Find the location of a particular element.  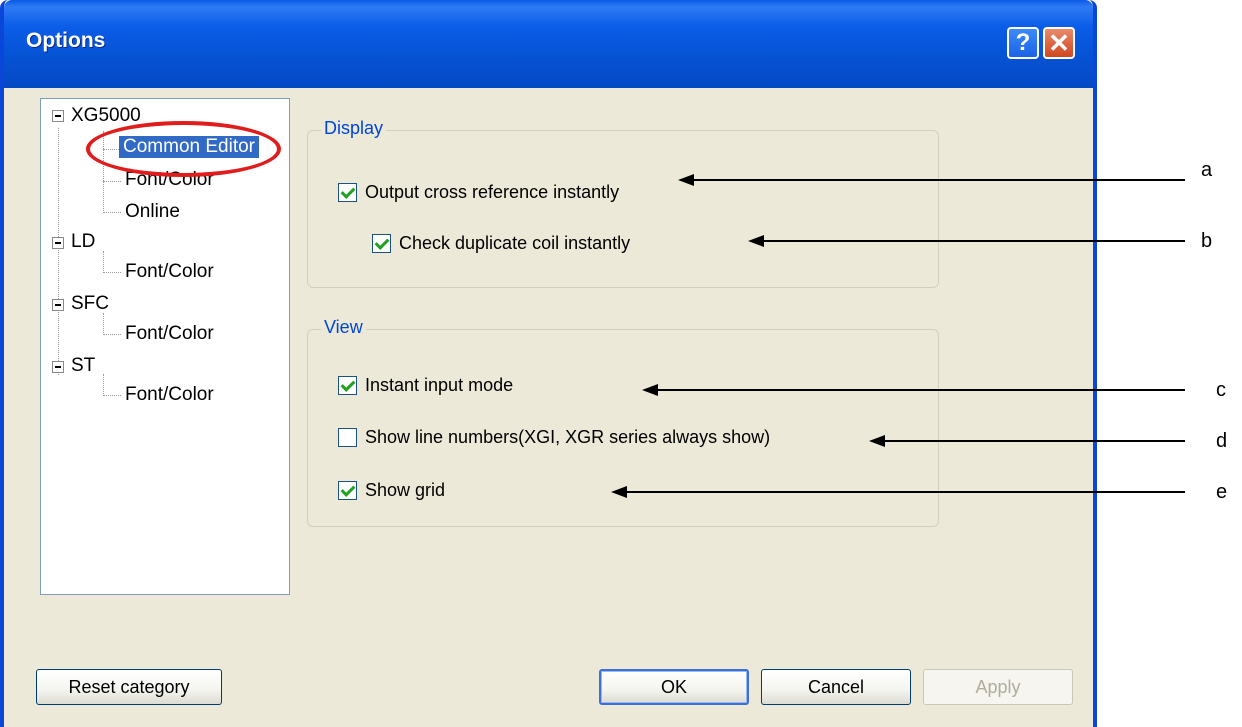

ok-button: OK is located at coordinates (674, 687).